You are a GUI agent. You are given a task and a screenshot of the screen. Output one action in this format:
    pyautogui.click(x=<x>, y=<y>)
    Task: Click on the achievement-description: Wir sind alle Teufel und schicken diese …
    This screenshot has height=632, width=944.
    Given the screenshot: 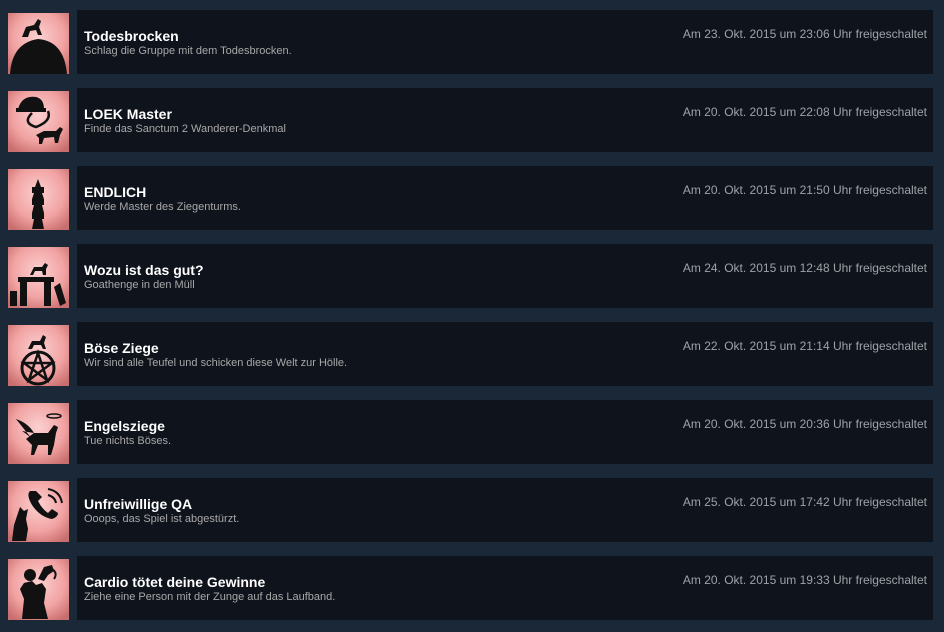 What is the action you would take?
    pyautogui.click(x=216, y=363)
    